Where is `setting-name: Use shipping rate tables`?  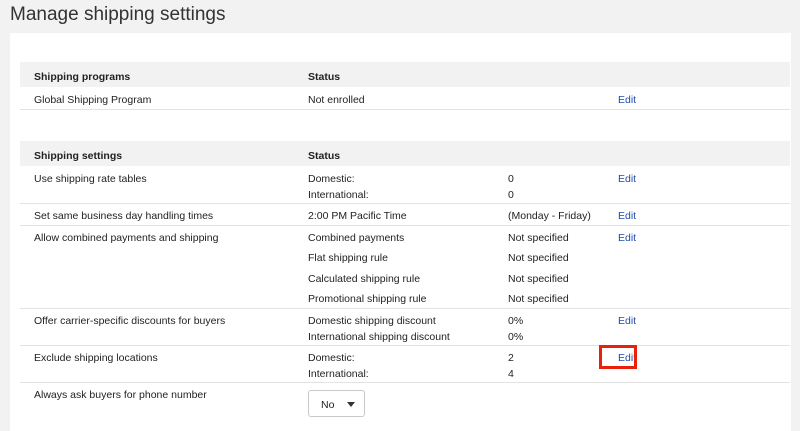
setting-name: Use shipping rate tables is located at coordinates (90, 179).